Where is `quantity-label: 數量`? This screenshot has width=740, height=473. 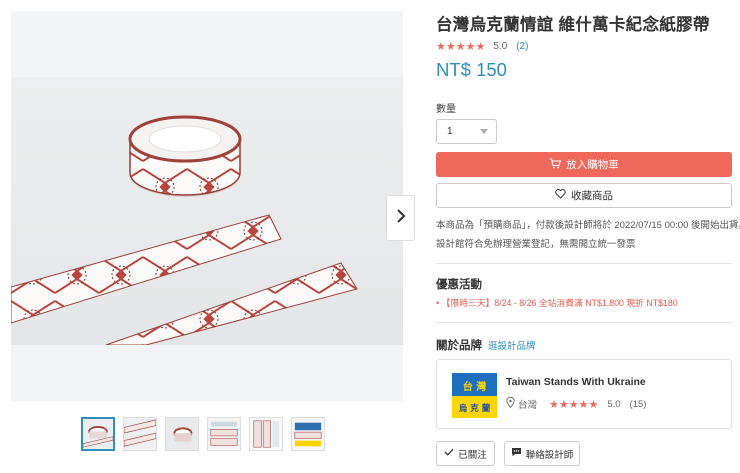
quantity-label: 數量 is located at coordinates (446, 109).